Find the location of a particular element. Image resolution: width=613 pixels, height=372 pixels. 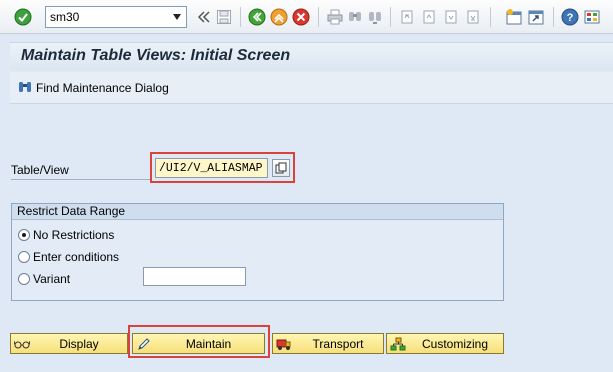

transport-label: Transport is located at coordinates (338, 343).